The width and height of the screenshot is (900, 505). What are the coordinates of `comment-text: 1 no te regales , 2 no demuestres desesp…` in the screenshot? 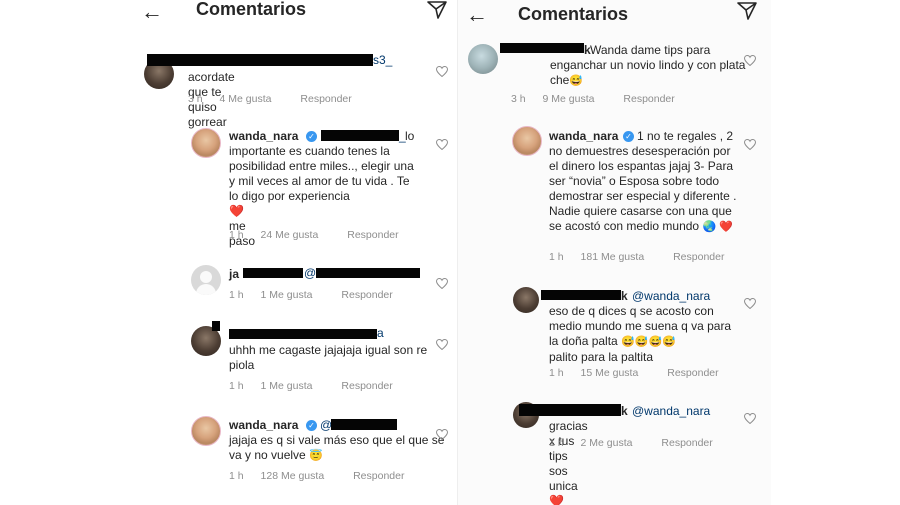 It's located at (643, 181).